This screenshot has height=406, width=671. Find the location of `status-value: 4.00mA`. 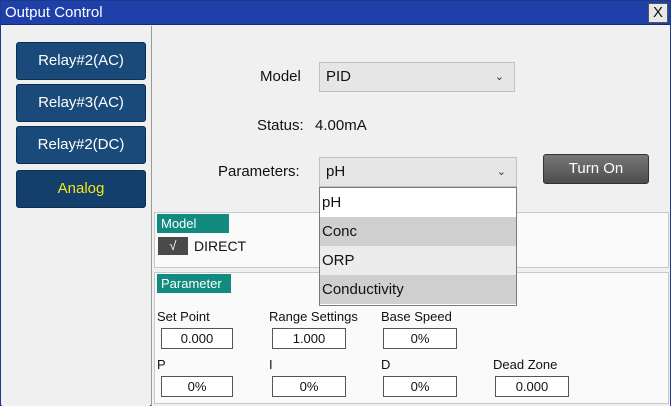

status-value: 4.00mA is located at coordinates (341, 125).